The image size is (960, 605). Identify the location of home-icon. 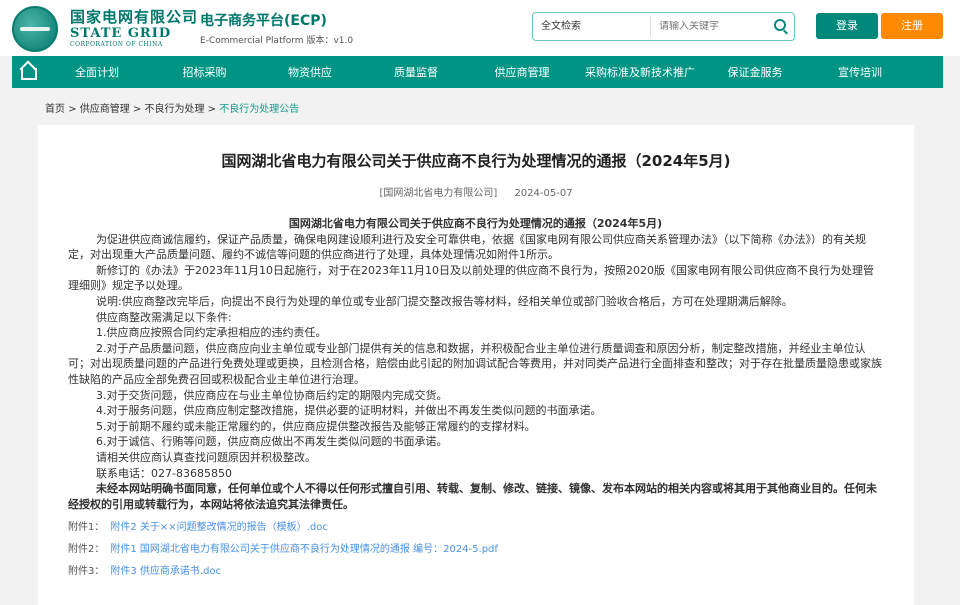
(27, 72).